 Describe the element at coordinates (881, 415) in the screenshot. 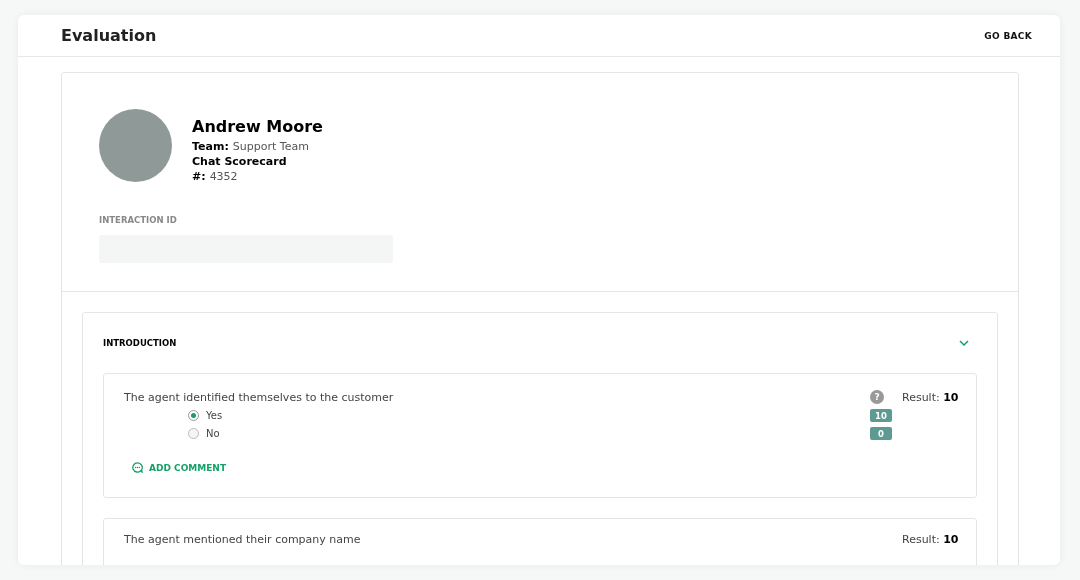

I see `score-badge: 10` at that location.